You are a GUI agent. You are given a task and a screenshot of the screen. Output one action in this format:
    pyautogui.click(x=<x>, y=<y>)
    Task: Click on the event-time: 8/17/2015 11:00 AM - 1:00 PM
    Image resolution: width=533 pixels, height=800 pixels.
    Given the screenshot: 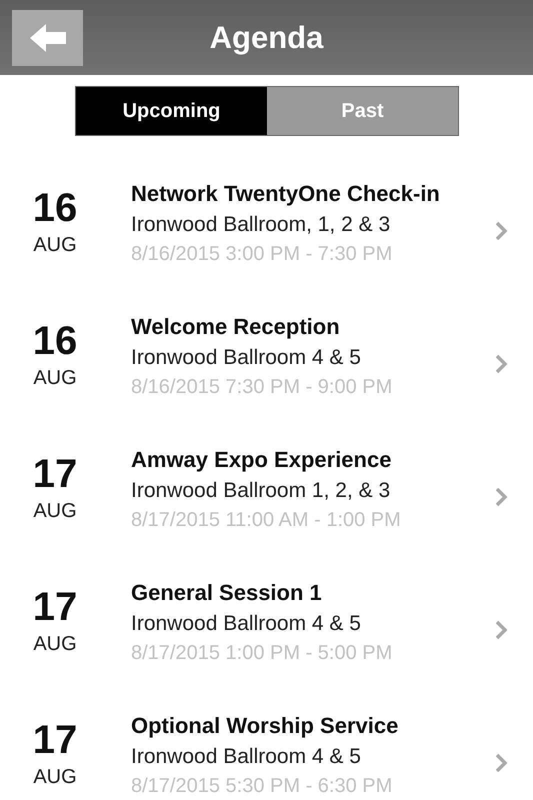 What is the action you would take?
    pyautogui.click(x=266, y=520)
    